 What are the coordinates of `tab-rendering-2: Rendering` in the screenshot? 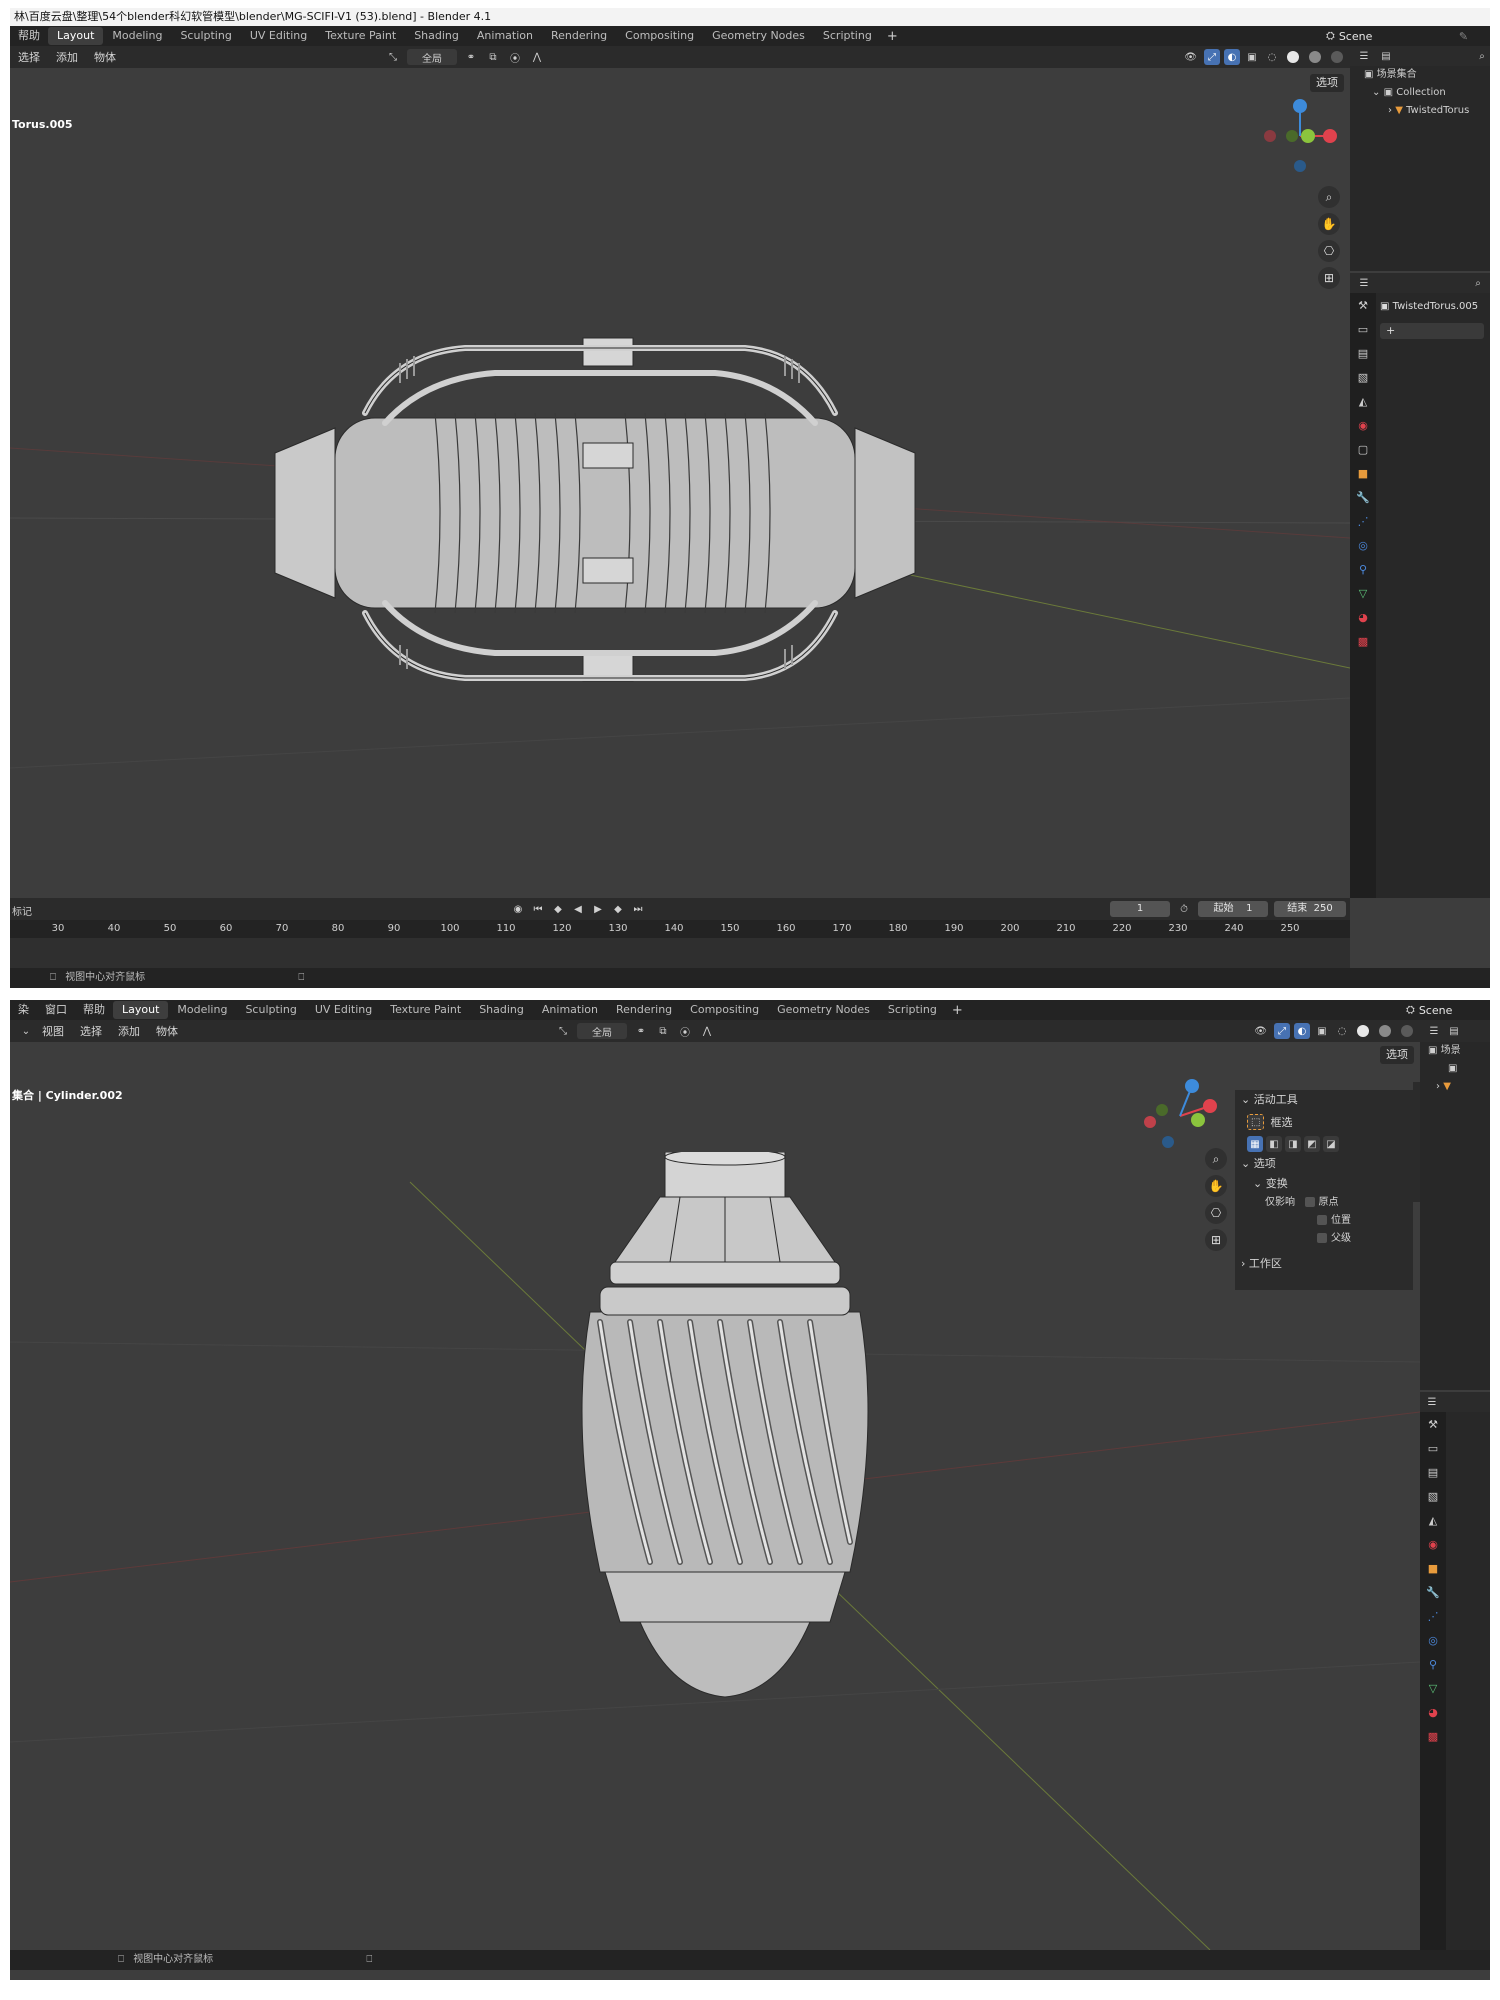 It's located at (644, 1010).